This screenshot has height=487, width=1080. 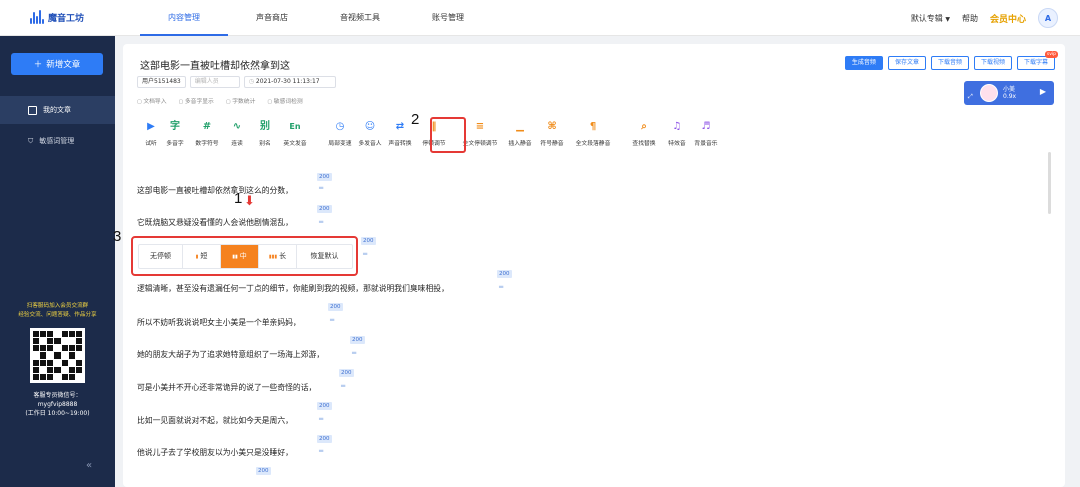 I want to click on pause-option-short: ▮ 短, so click(x=202, y=256).